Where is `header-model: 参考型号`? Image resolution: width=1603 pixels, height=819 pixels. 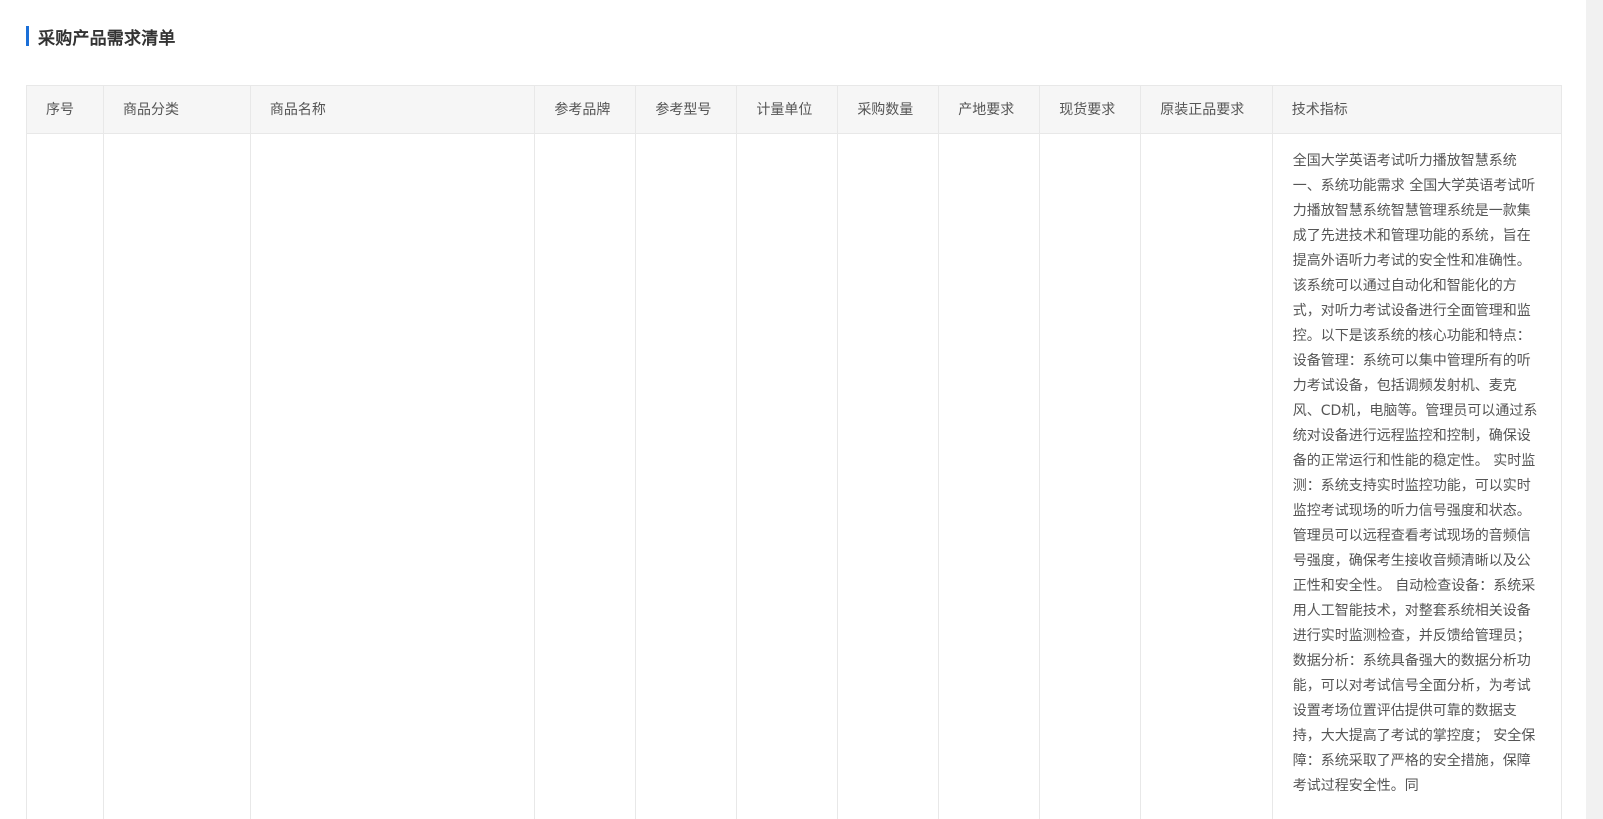
header-model: 参考型号 is located at coordinates (686, 110).